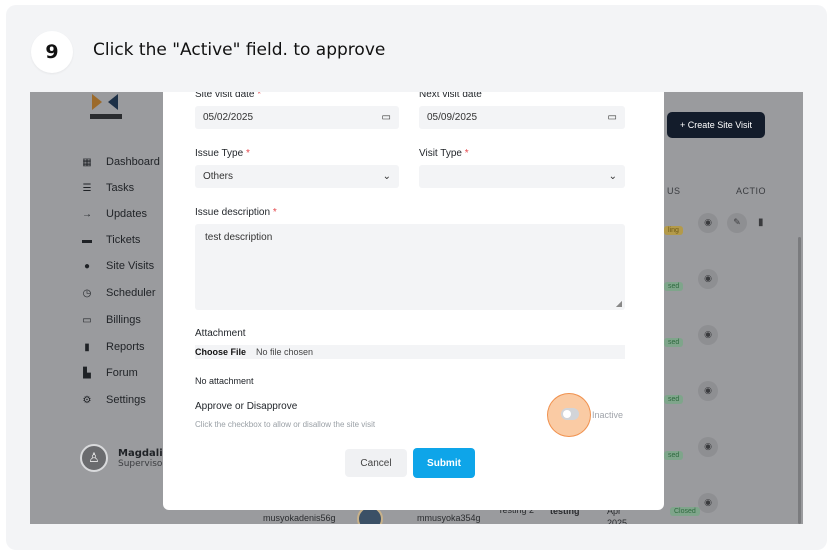 The width and height of the screenshot is (833, 558). I want to click on tasks-icon: ☰, so click(87, 188).